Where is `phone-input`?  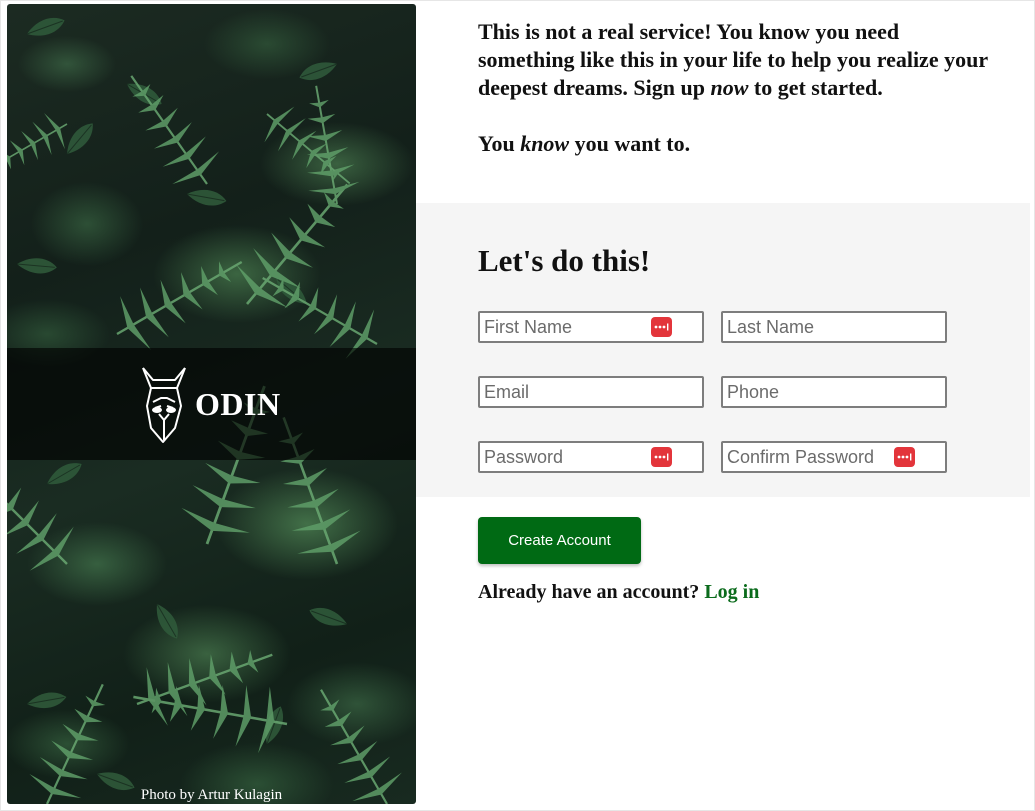 phone-input is located at coordinates (834, 392).